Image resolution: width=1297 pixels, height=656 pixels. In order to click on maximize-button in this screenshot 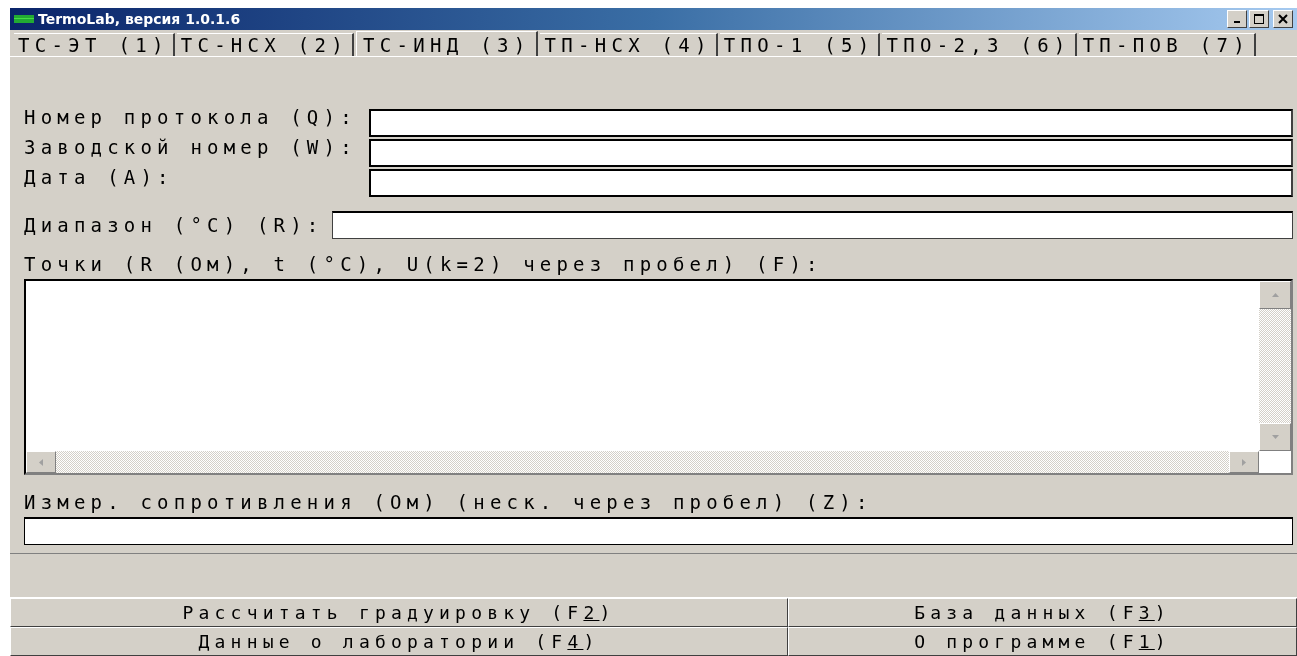, I will do `click(1259, 19)`.